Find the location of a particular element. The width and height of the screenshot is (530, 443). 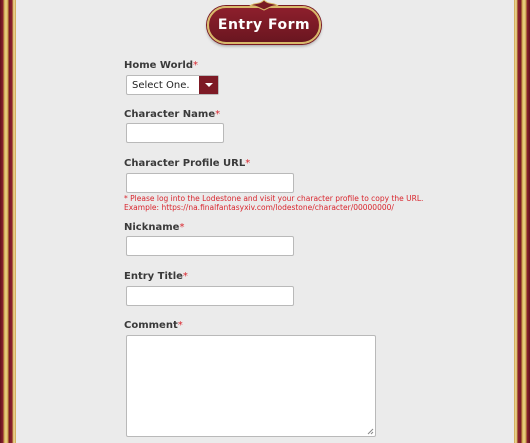

left-frame-border is located at coordinates (8, 221).